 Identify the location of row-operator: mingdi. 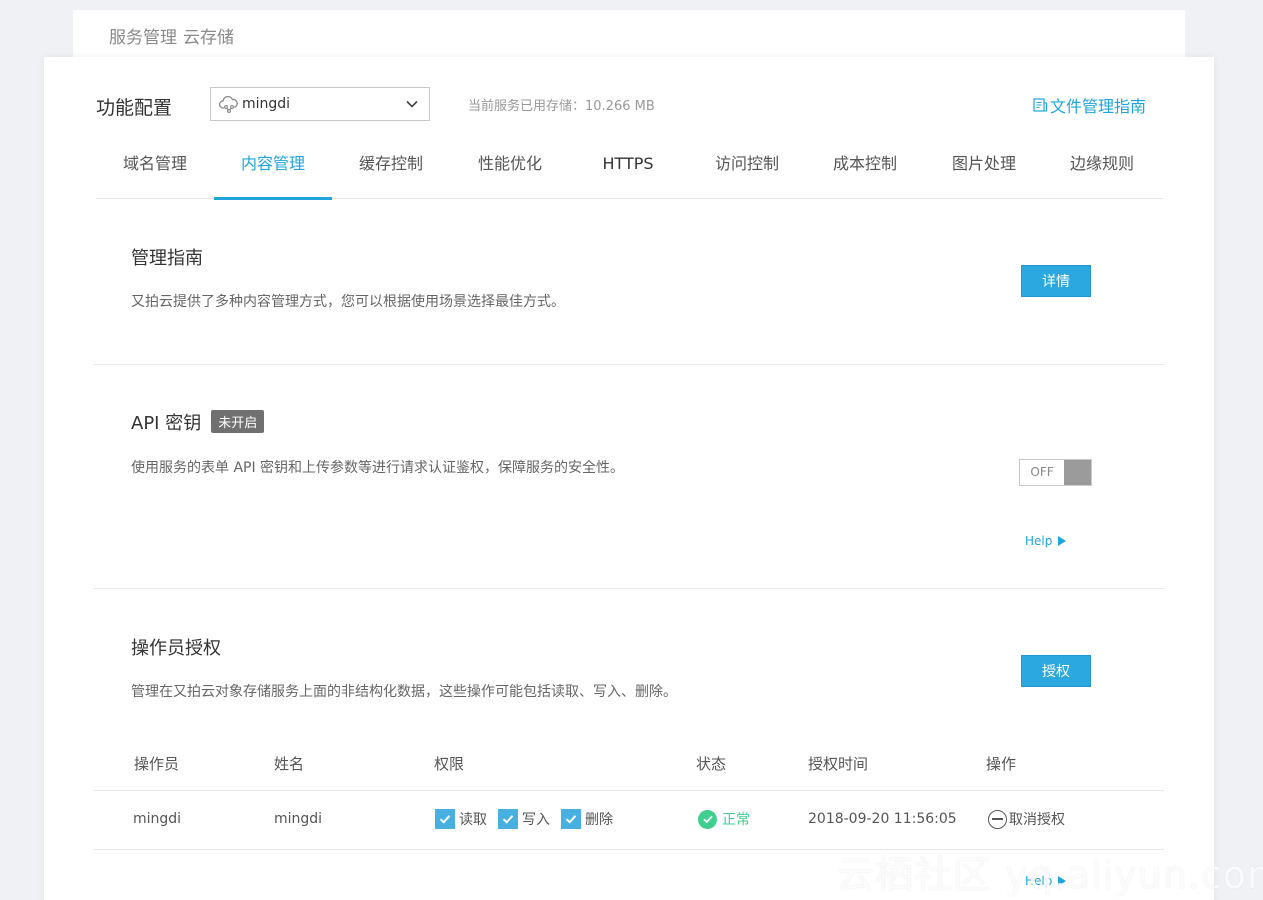
(157, 819).